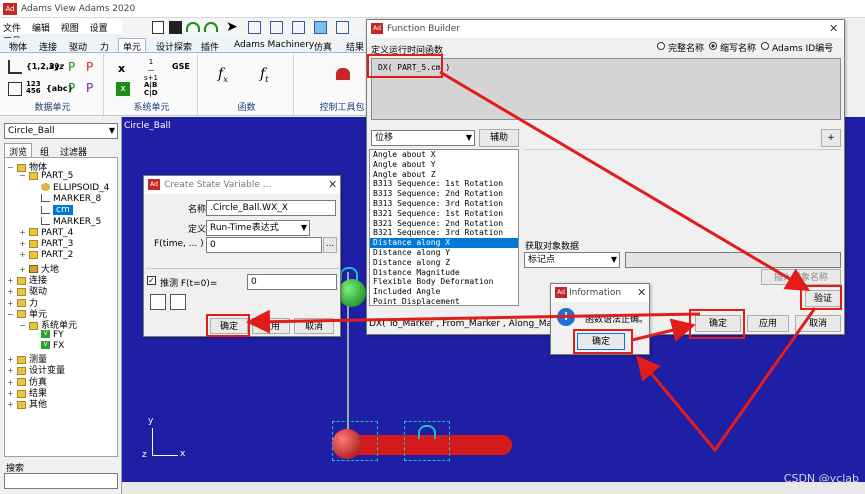  Describe the element at coordinates (473, 321) in the screenshot. I see `arrow-fb-ok-to-state-ok` at that location.